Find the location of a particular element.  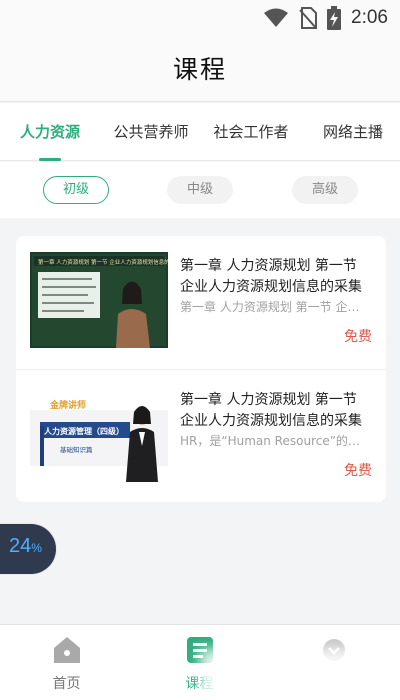

nav-item-home: 首页 is located at coordinates (66, 662).